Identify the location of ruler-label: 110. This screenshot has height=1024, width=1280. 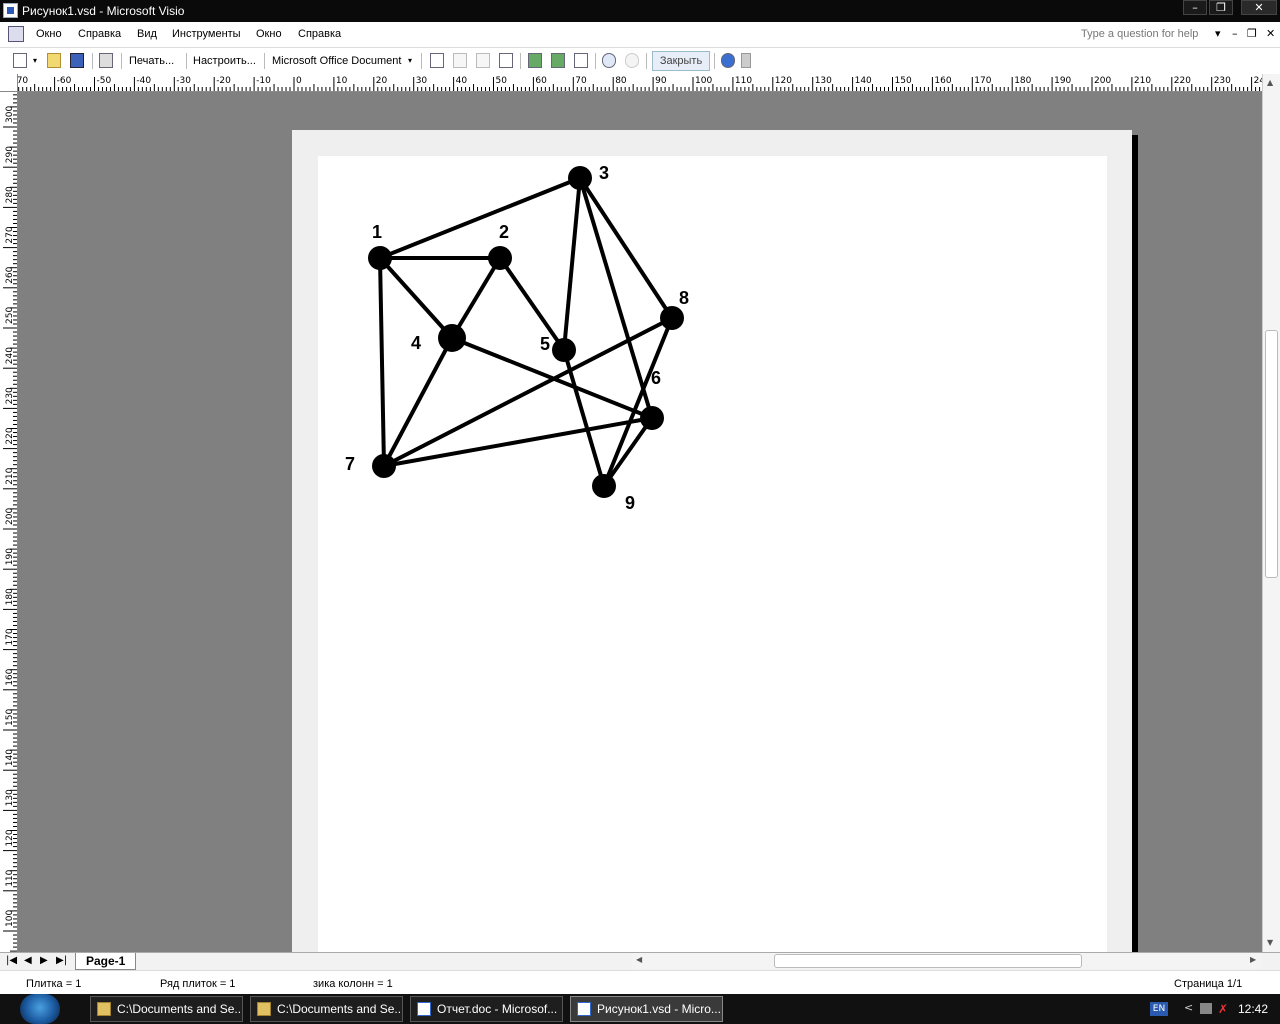
(10, 877).